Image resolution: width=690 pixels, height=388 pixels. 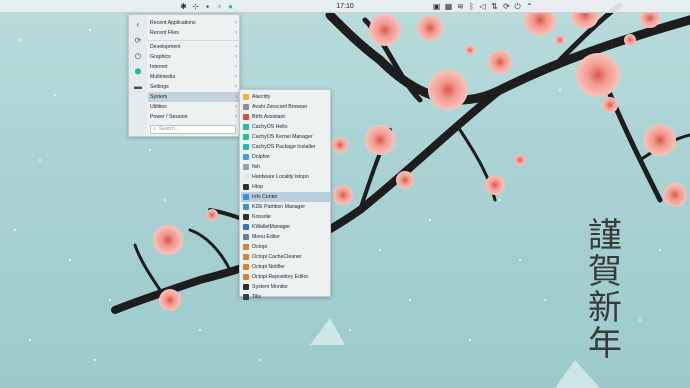 What do you see at coordinates (246, 177) in the screenshot?
I see `hardware-locality-lstopo-app-icon` at bounding box center [246, 177].